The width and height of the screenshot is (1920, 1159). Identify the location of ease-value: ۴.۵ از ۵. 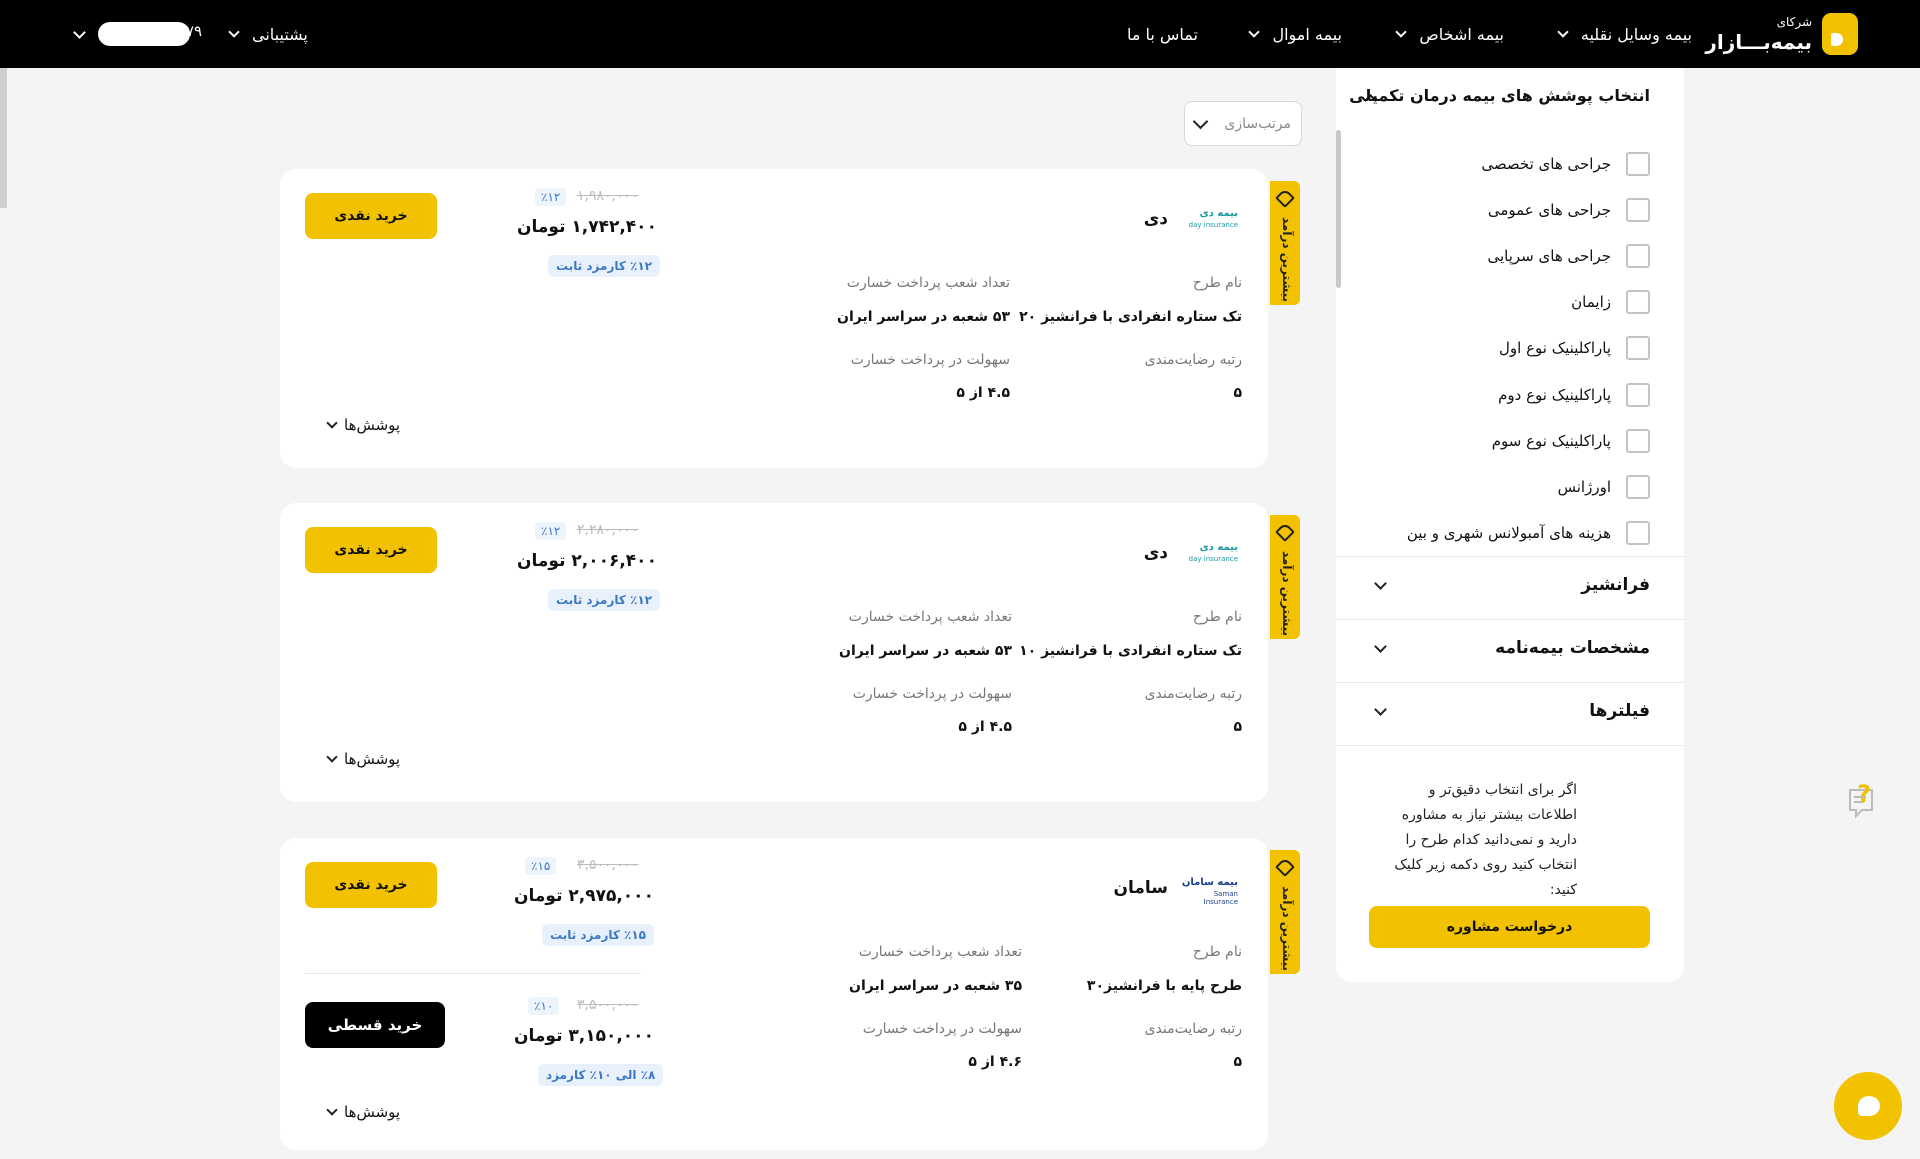
(983, 393).